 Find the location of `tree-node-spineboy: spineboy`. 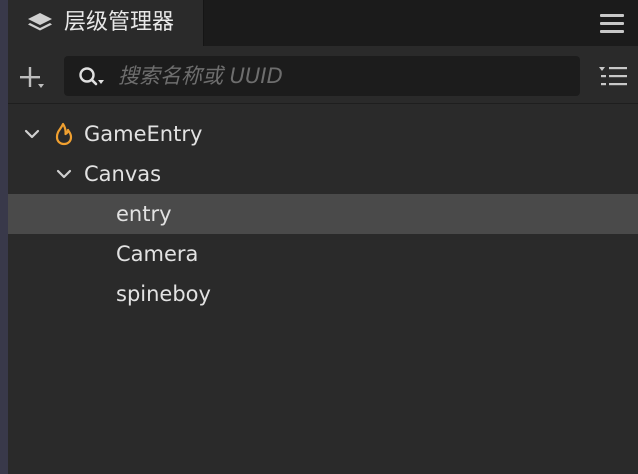

tree-node-spineboy: spineboy is located at coordinates (323, 294).